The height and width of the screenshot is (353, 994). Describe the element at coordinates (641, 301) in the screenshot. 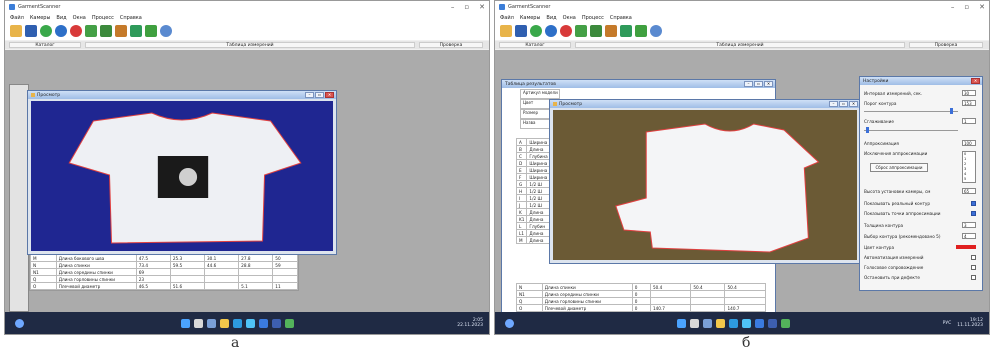

I see `table-row: Q Длина горловины спинки 0` at that location.